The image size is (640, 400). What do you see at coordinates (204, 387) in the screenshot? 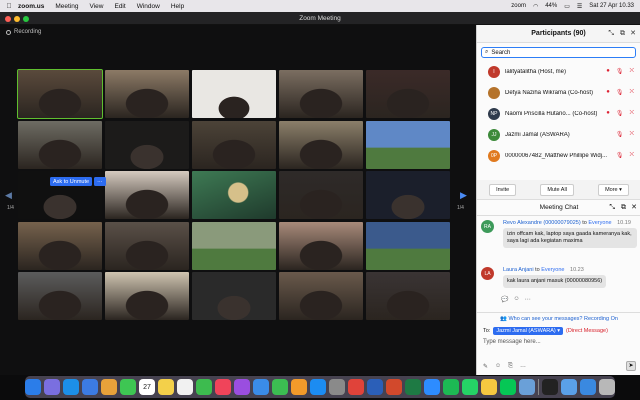
I see `facetime-icon` at bounding box center [204, 387].